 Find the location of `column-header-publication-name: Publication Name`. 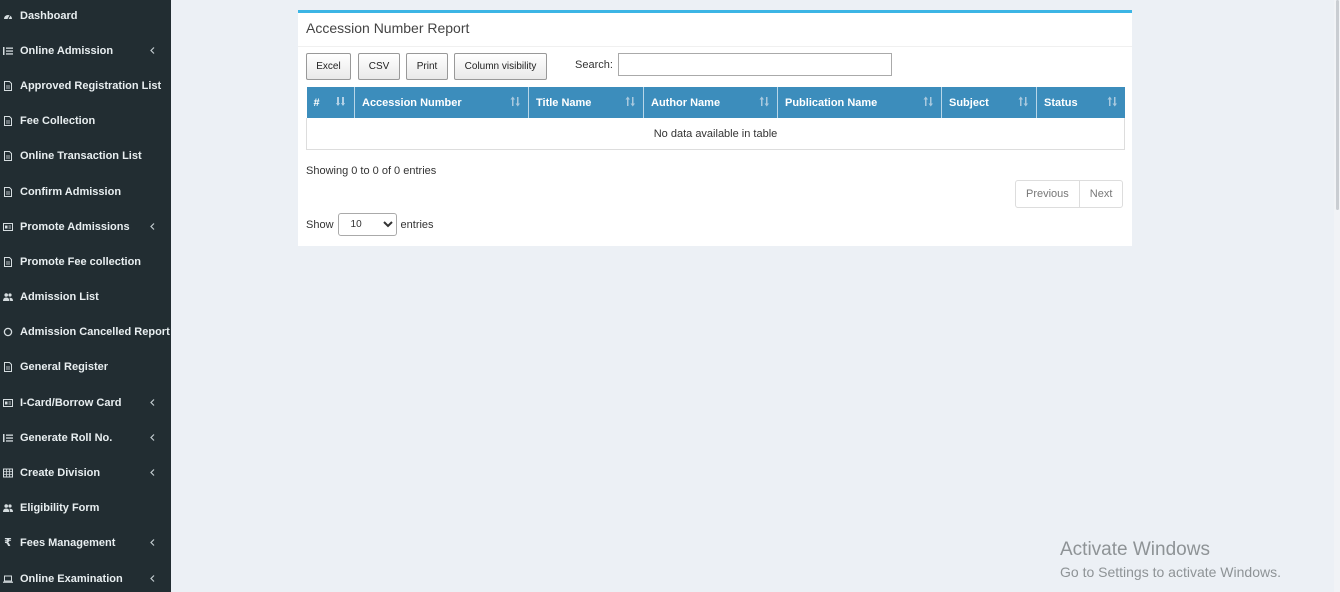

column-header-publication-name: Publication Name is located at coordinates (859, 102).